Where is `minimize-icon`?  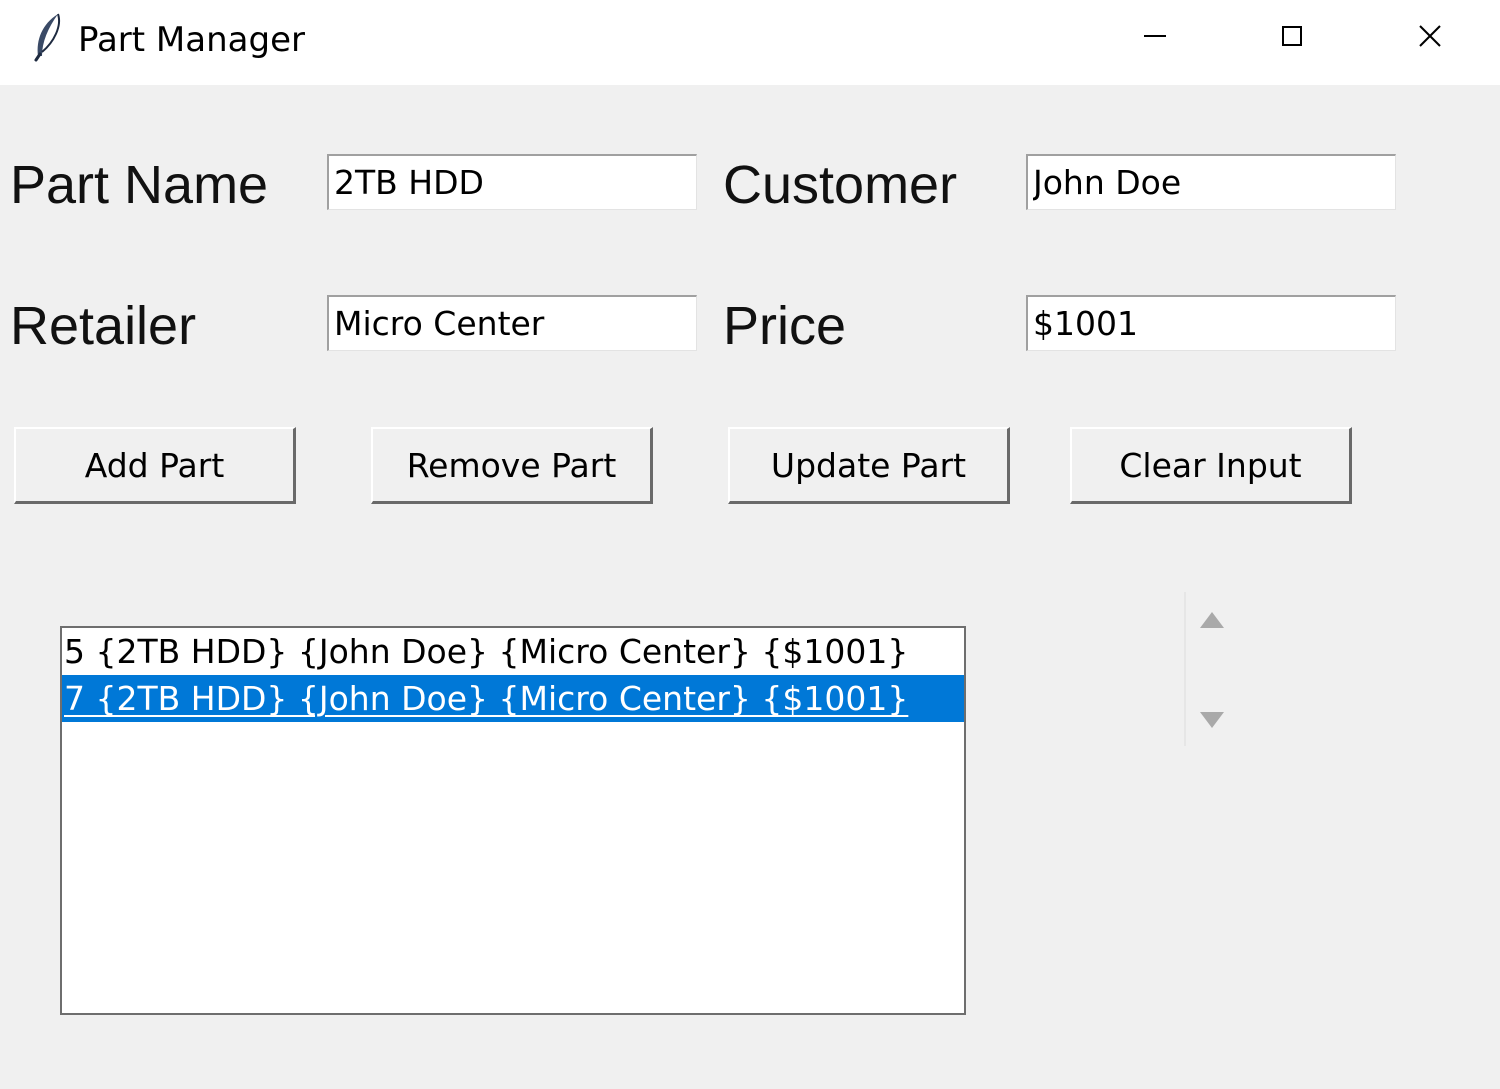
minimize-icon is located at coordinates (1155, 38).